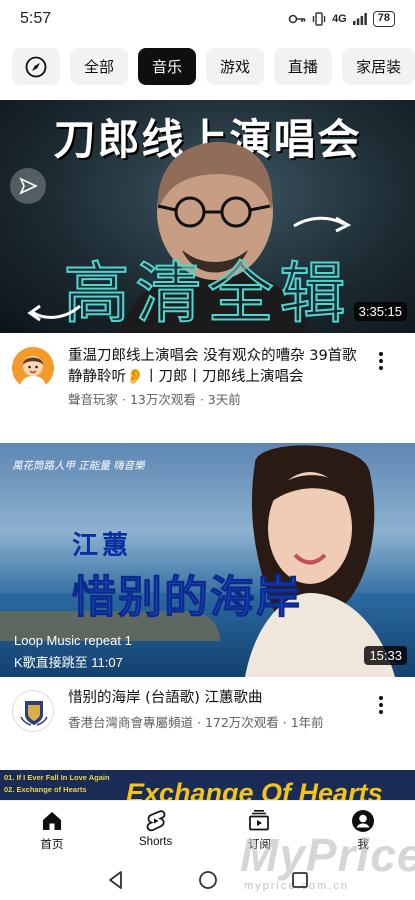 Image resolution: width=415 pixels, height=900 pixels. Describe the element at coordinates (187, 598) in the screenshot. I see `thumbnail-song: 惜别的海岸` at that location.